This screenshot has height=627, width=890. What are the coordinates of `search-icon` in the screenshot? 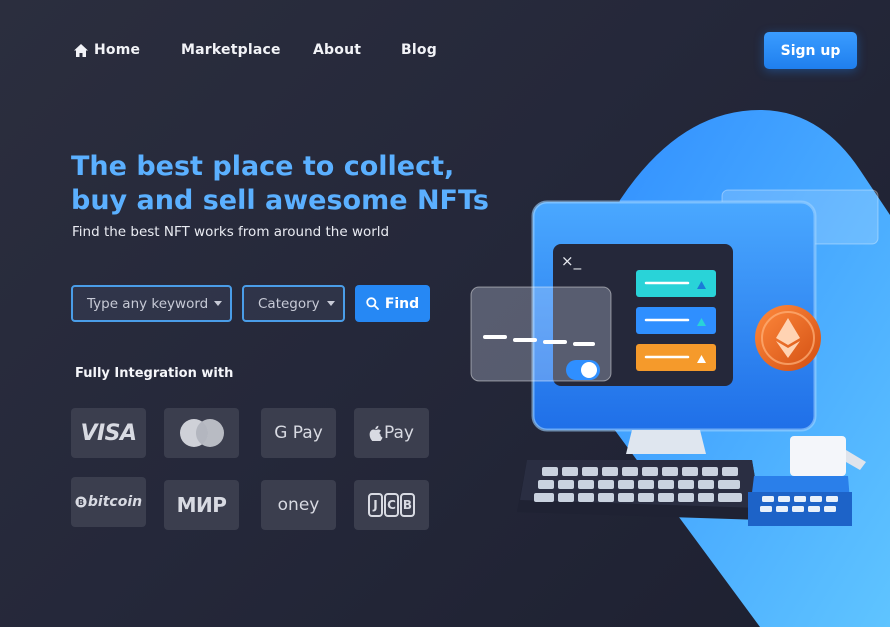 It's located at (372, 303).